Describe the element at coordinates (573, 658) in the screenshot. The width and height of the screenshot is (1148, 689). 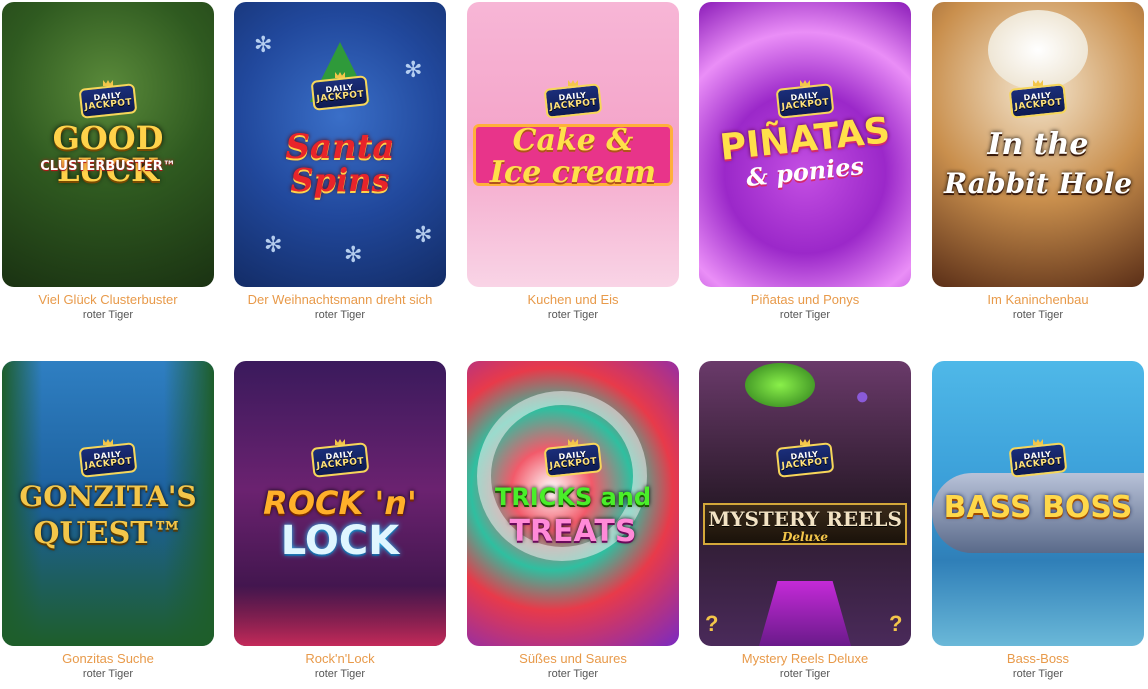
I see `game-title: Süßes und Saures` at that location.